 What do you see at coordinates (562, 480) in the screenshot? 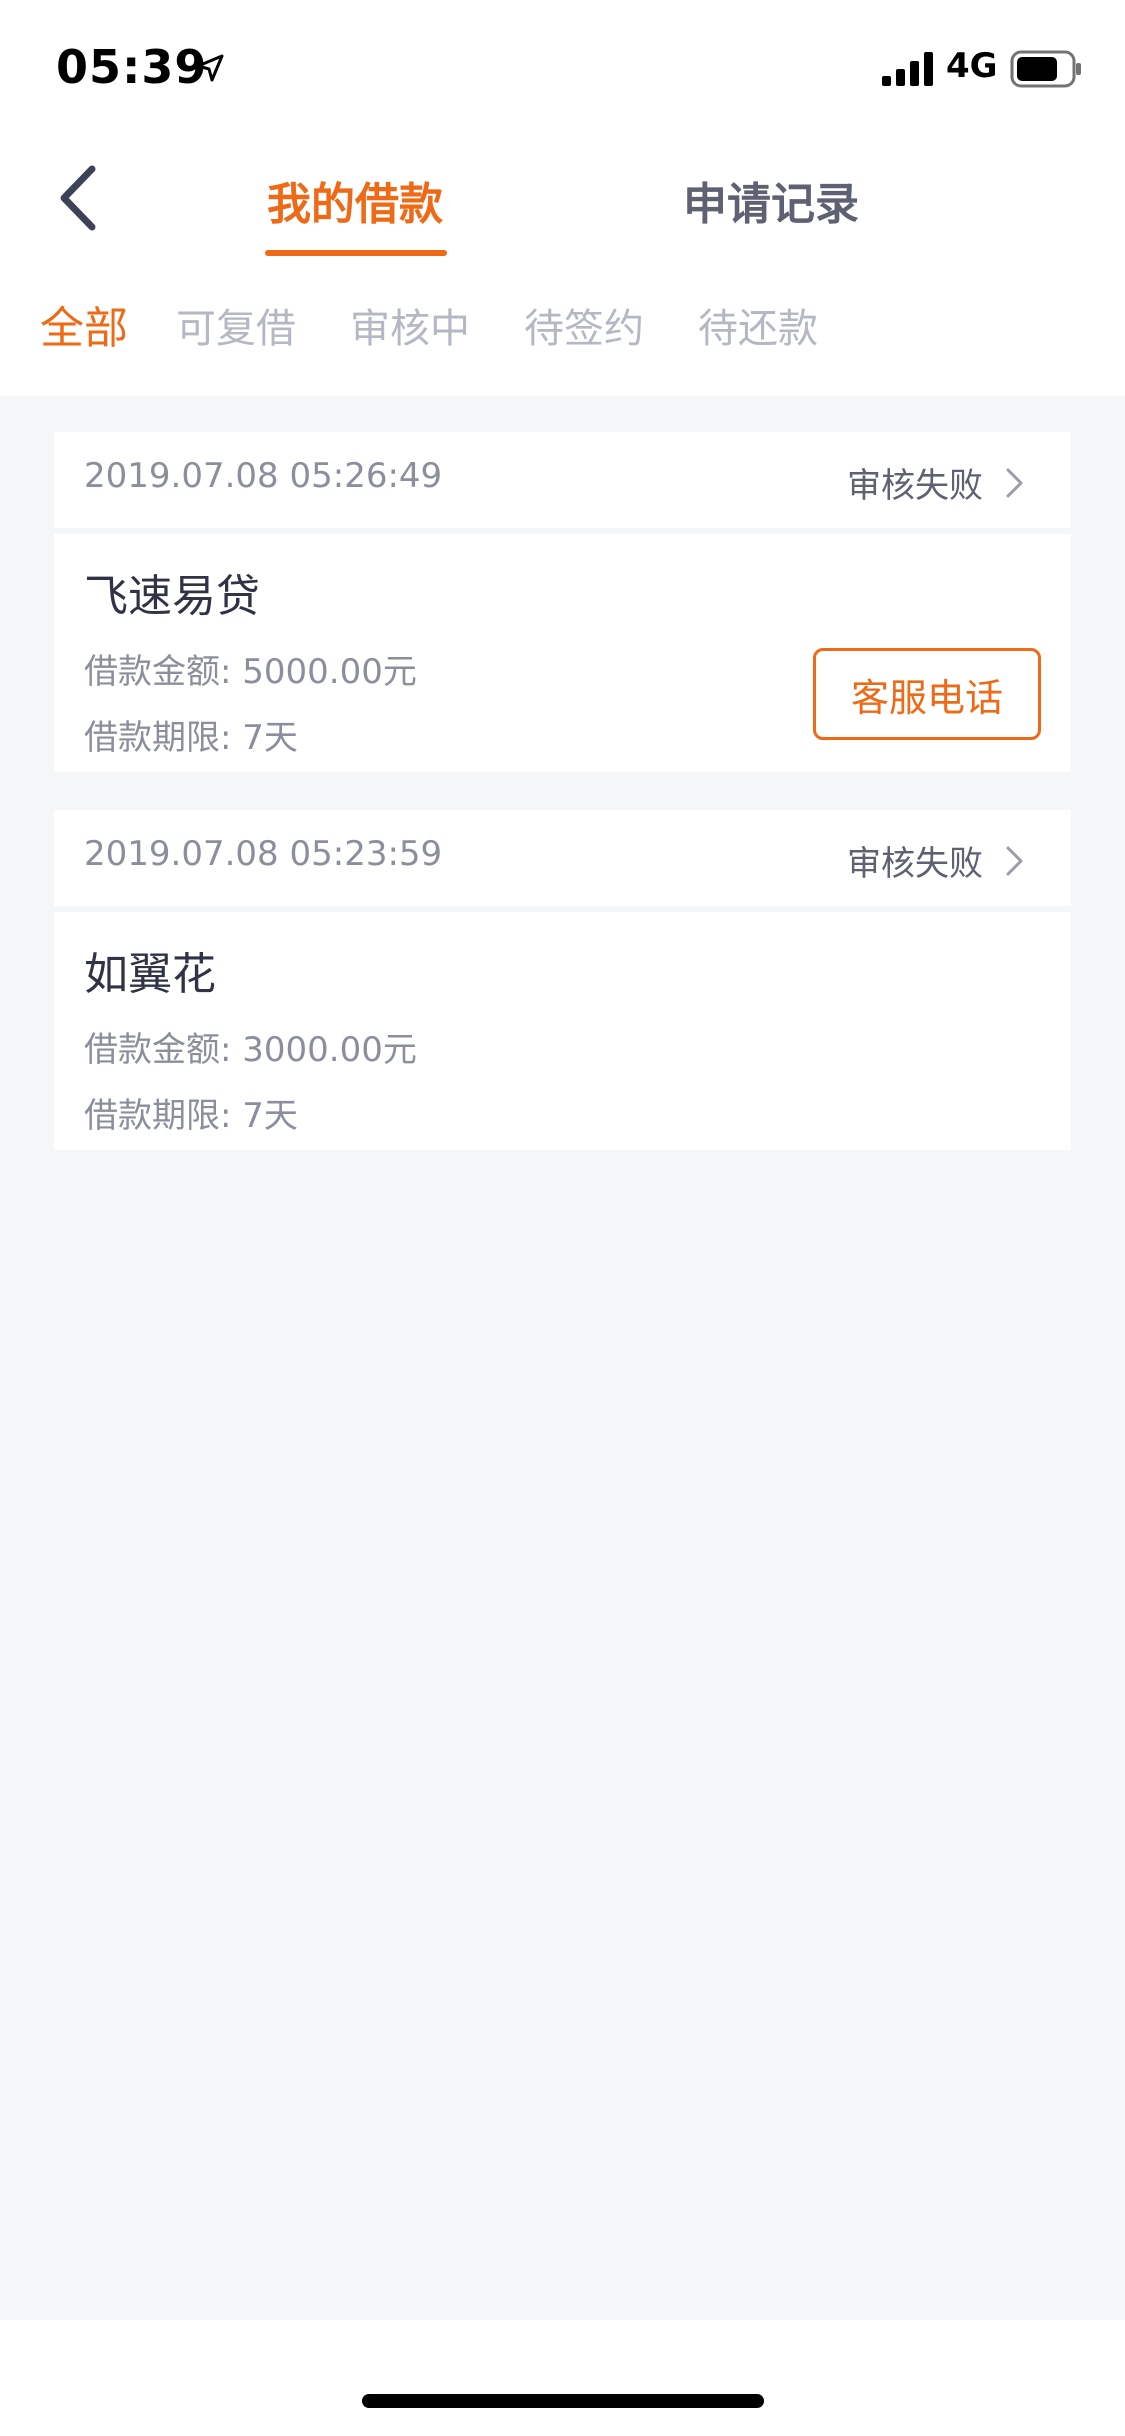
I see `loan-card-header: 2019.07.08 05:26:49 审核失败` at bounding box center [562, 480].